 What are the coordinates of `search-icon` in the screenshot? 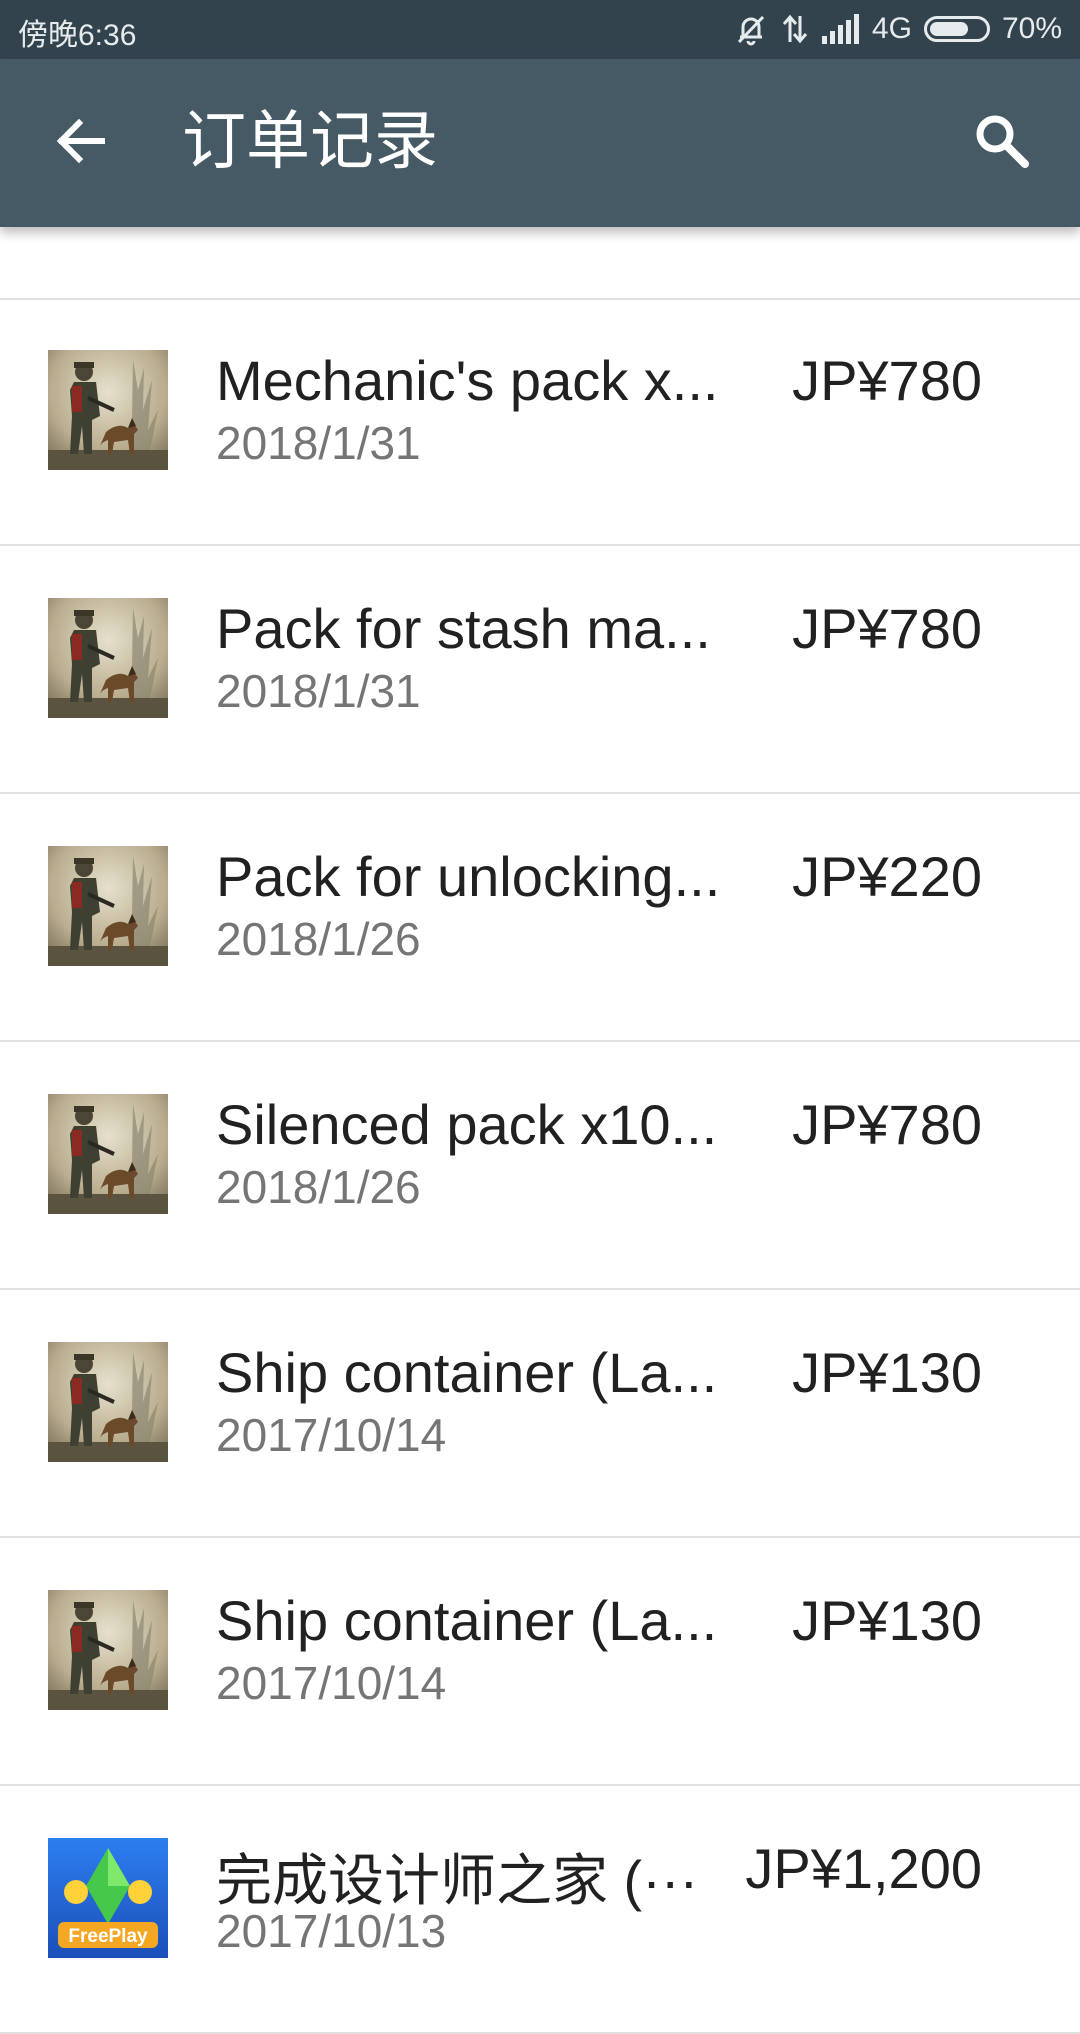 It's located at (1002, 143).